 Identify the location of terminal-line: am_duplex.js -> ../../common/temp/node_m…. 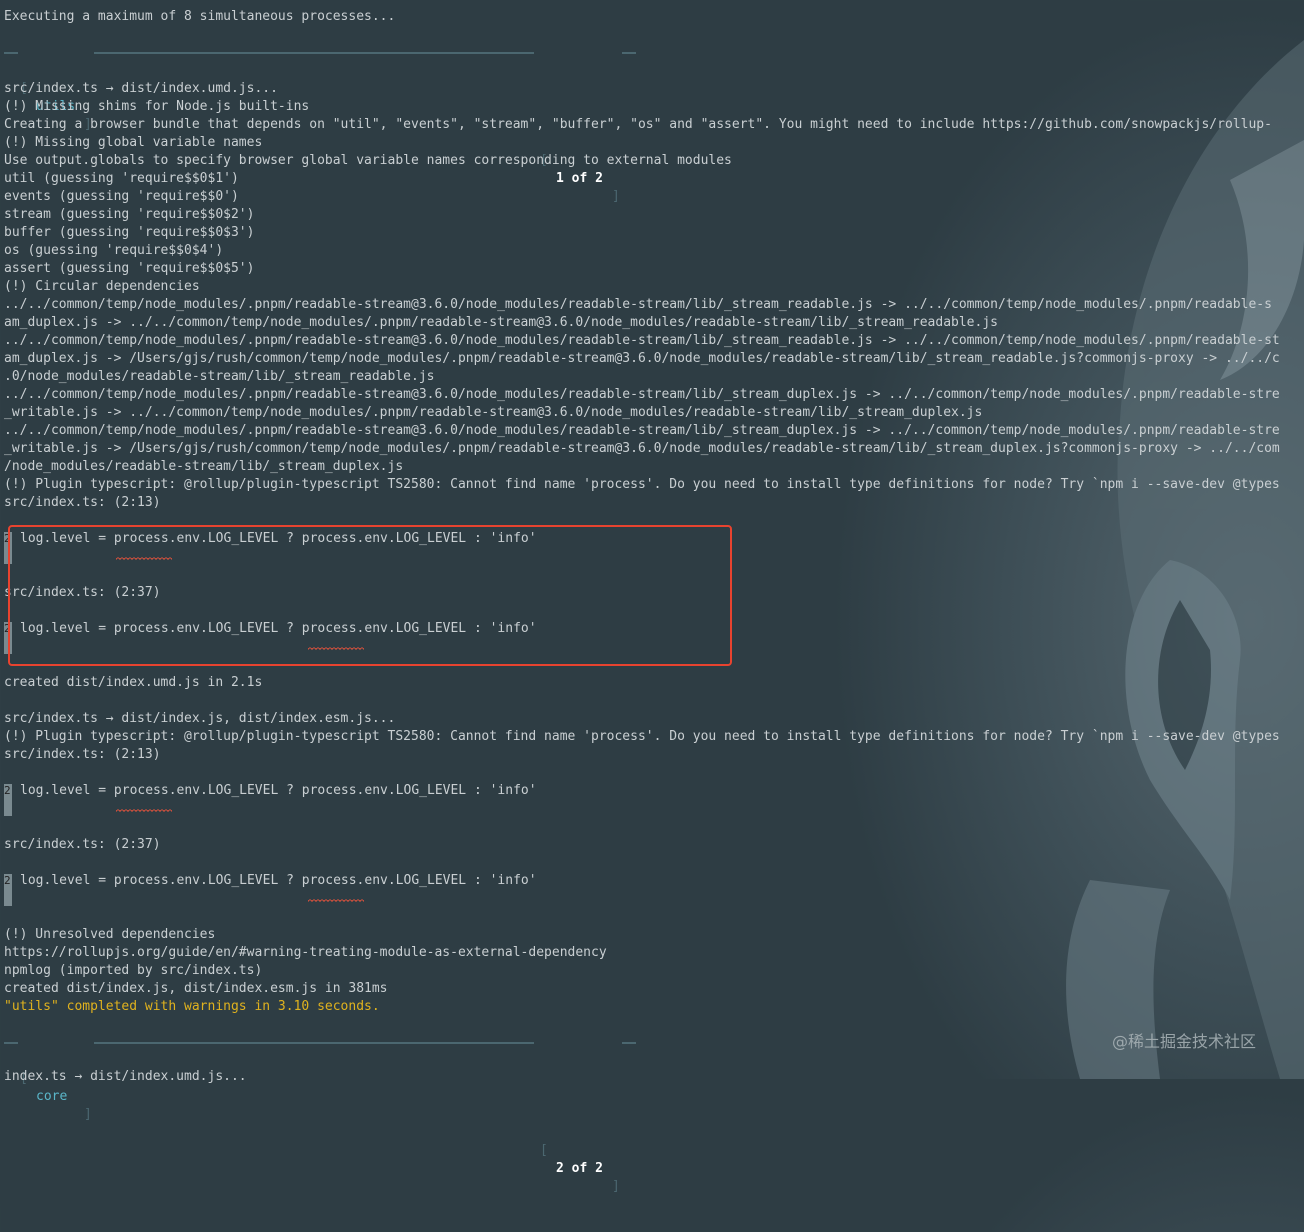
(501, 322).